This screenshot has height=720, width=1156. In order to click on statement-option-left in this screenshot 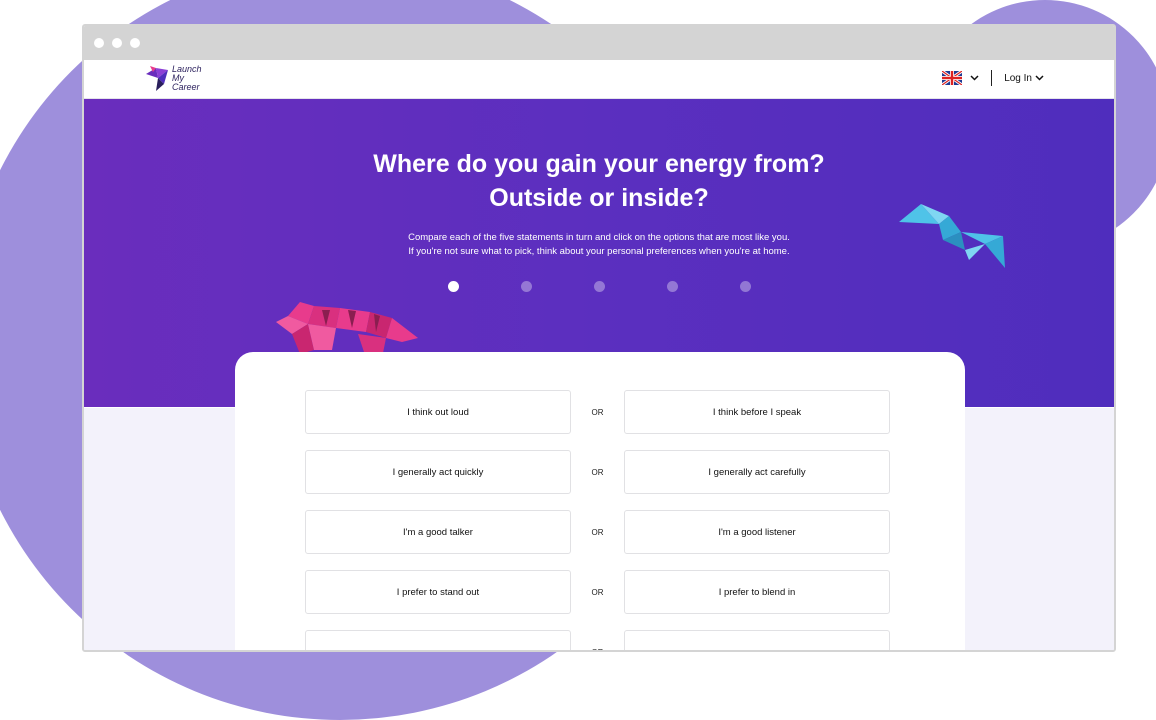, I will do `click(438, 640)`.